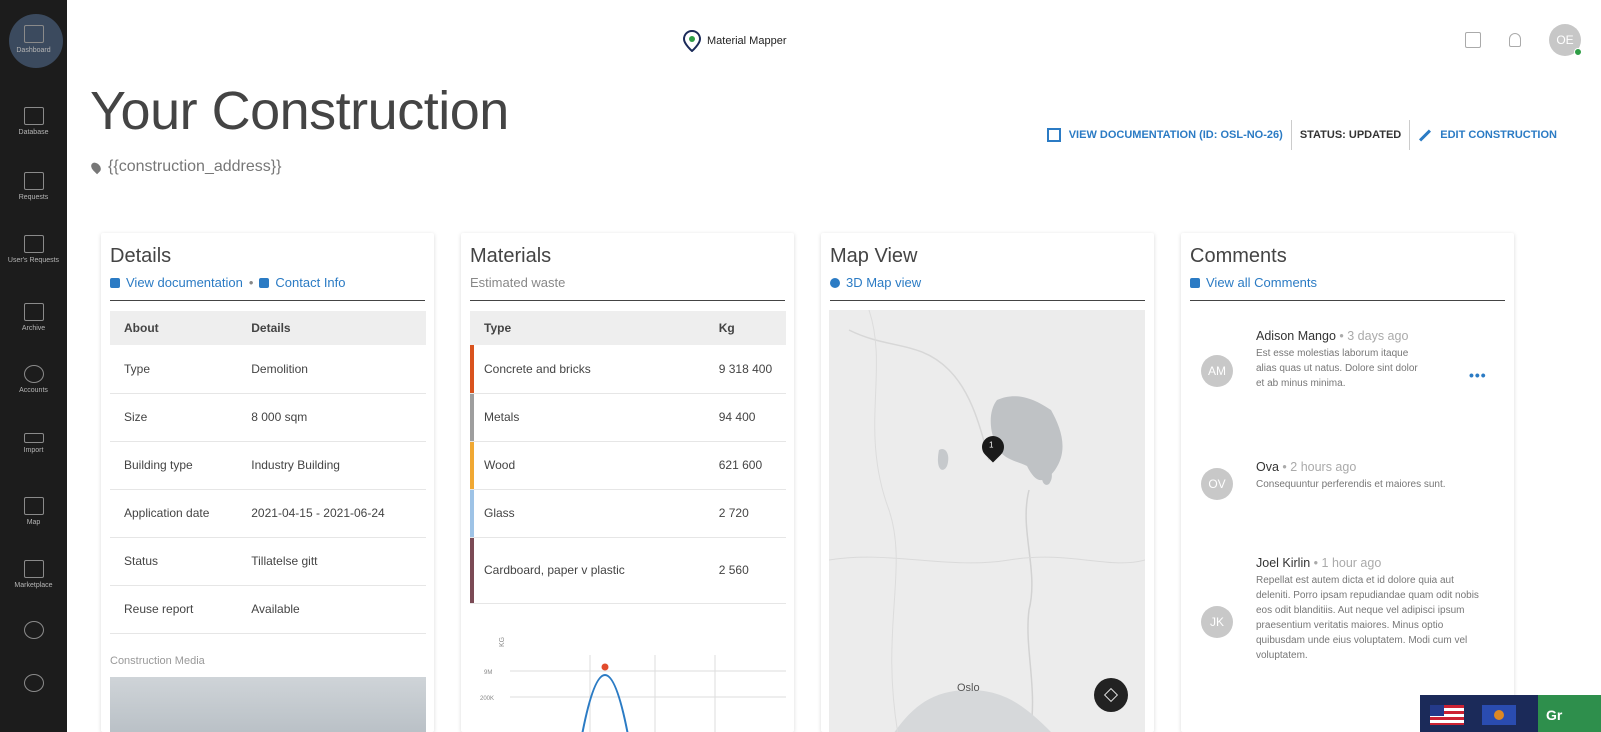 The image size is (1601, 732). Describe the element at coordinates (1165, 135) in the screenshot. I see `view-documentation-button: VIEW DOCUMENTATION (ID: OSL-NO-26)` at that location.